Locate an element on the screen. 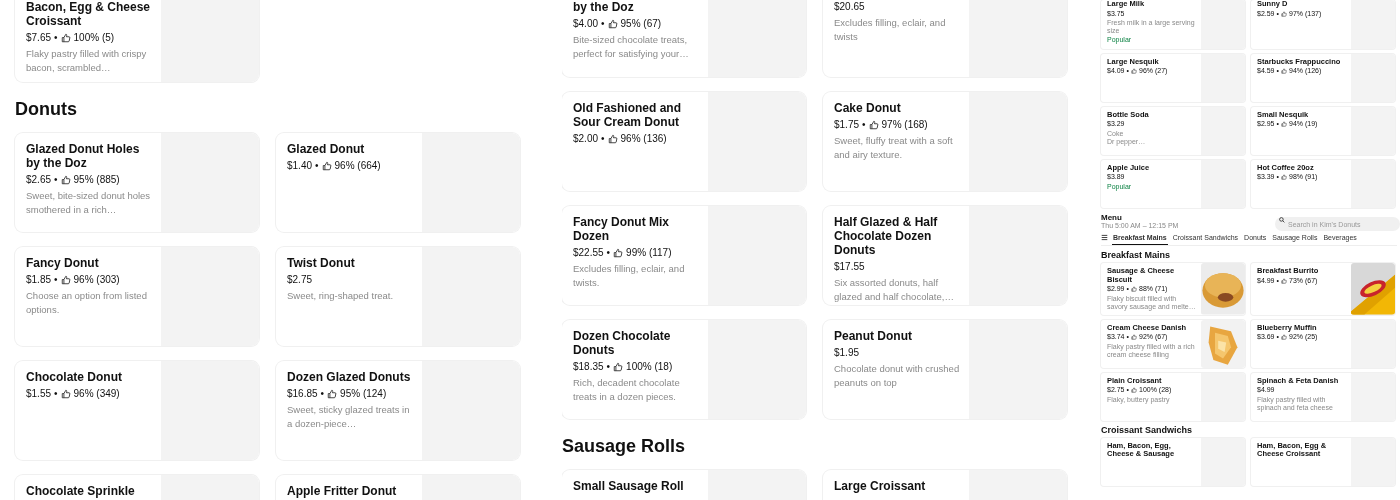 Image resolution: width=1400 pixels, height=500 pixels. item-rating: 100% (5) is located at coordinates (94, 37).